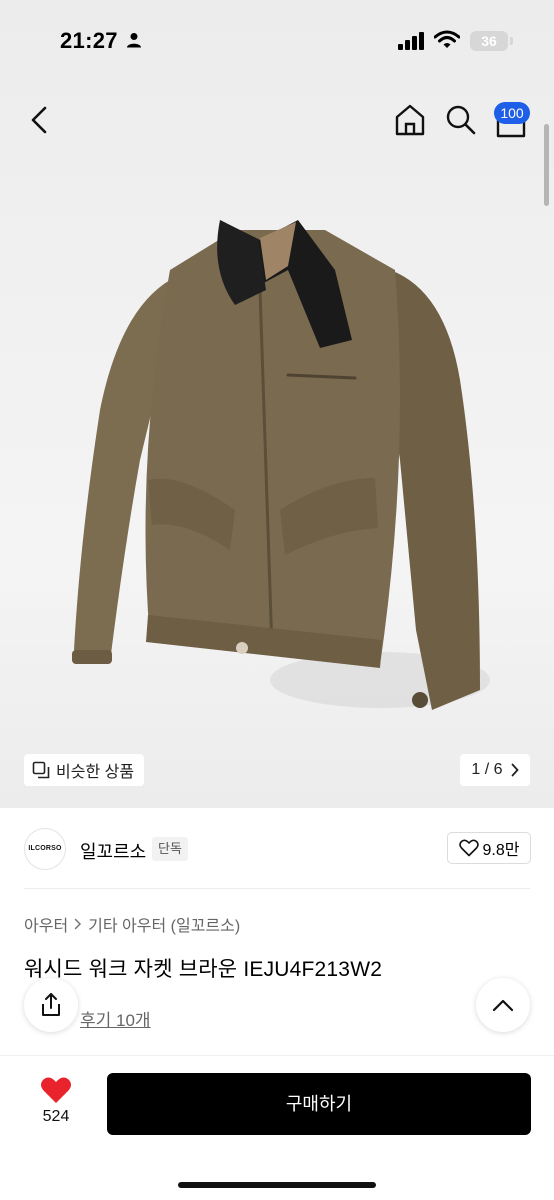  I want to click on home-indicator, so click(277, 1185).